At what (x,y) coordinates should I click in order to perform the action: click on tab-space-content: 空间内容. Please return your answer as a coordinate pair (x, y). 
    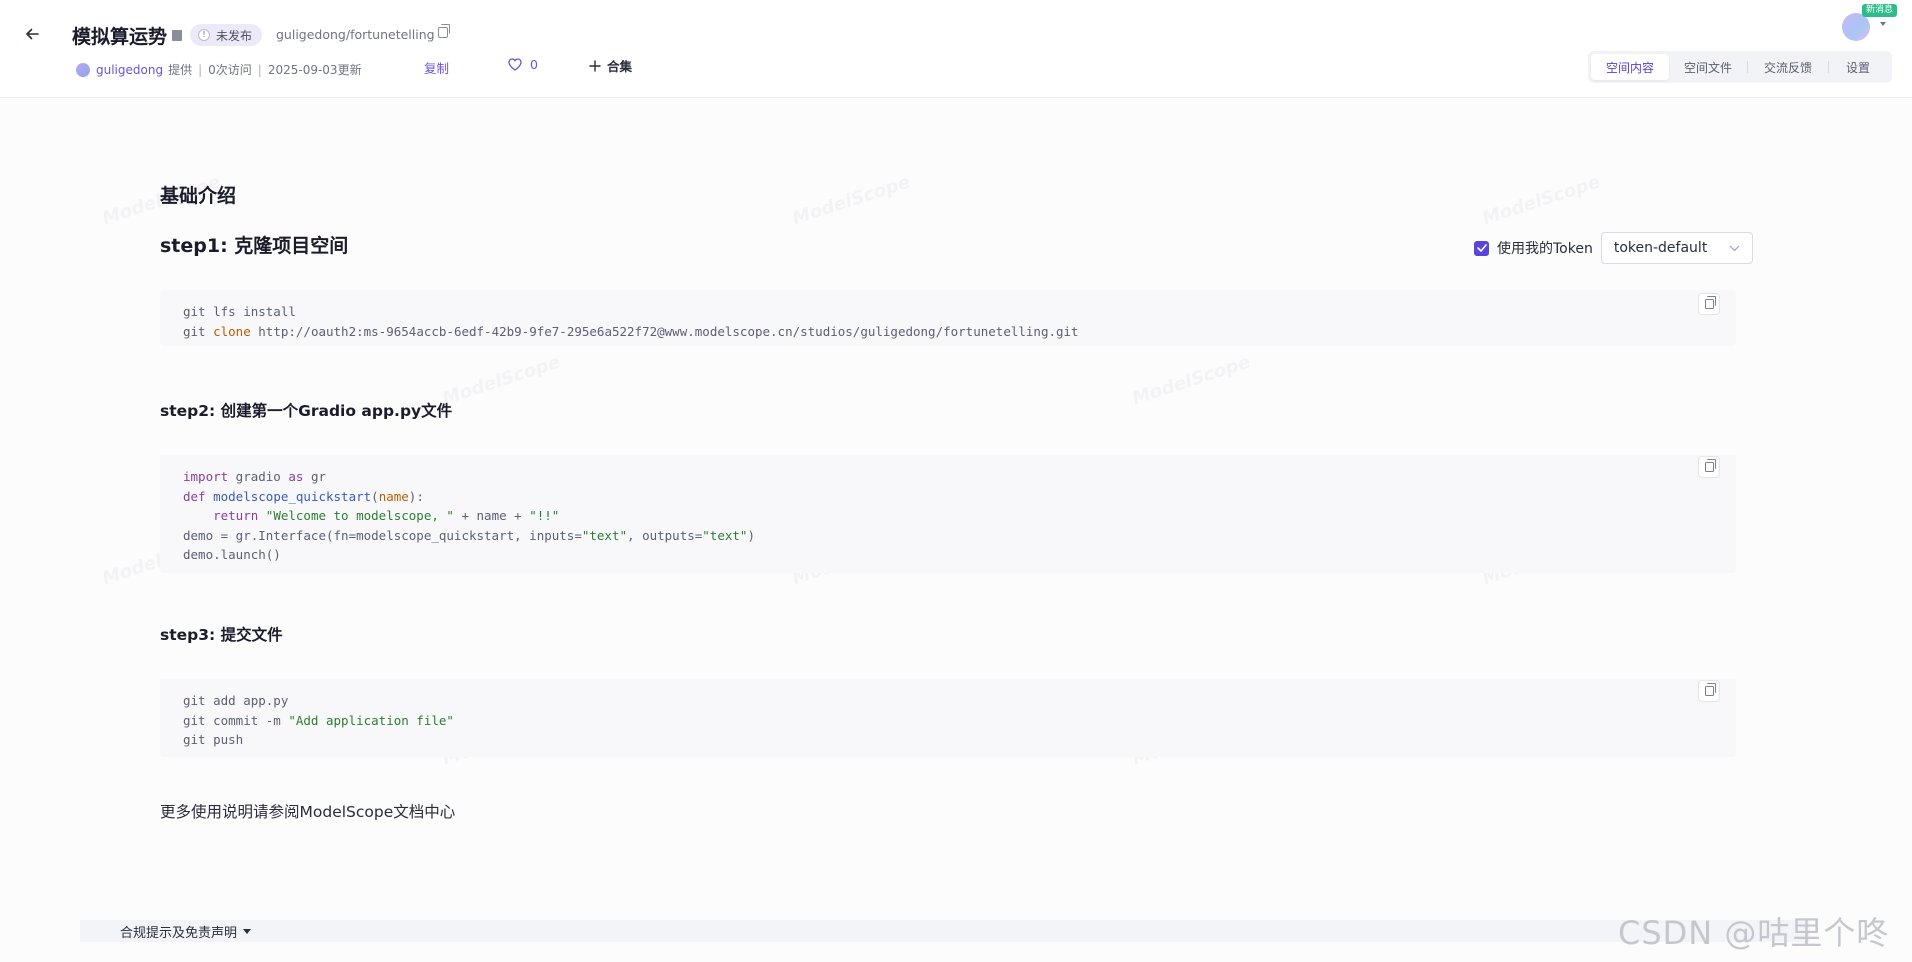
    Looking at the image, I should click on (1630, 67).